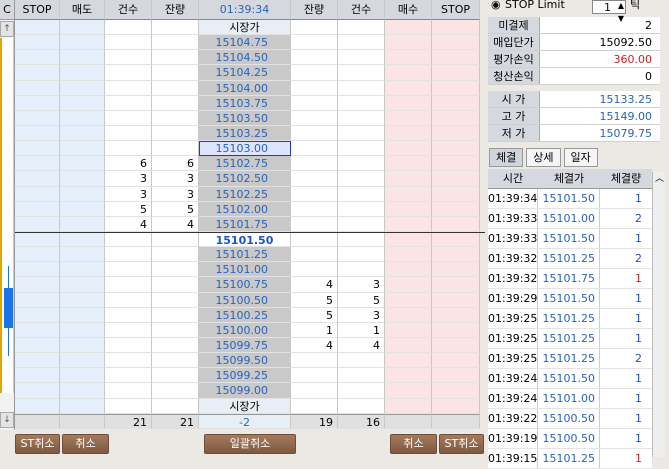 The image size is (669, 469). Describe the element at coordinates (245, 179) in the screenshot. I see `ask-price: 15102.50` at that location.